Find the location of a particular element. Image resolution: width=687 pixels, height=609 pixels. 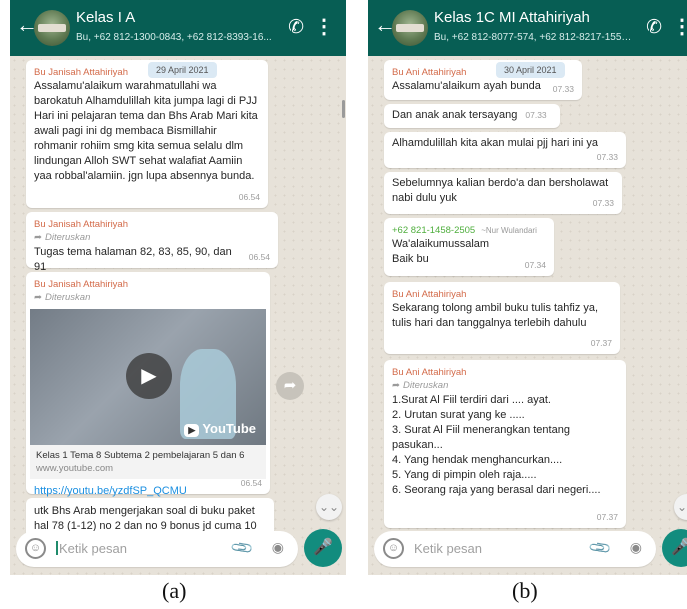

message-text: Wa'alaikumussalam Baik bu is located at coordinates (441, 251).